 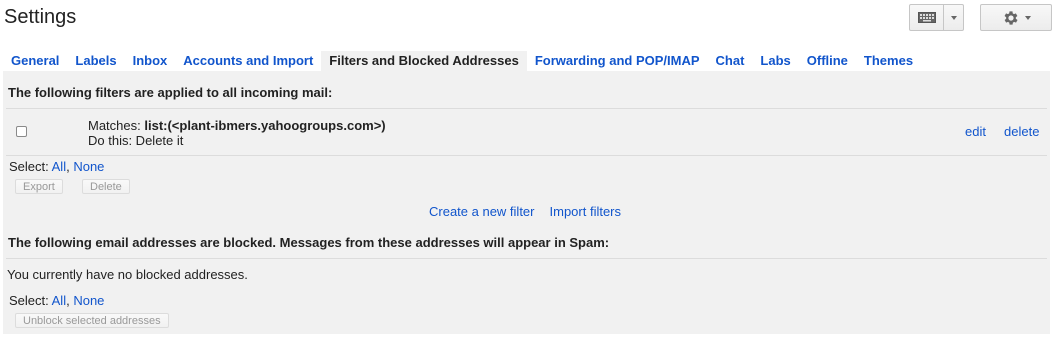 I want to click on gear-icon, so click(x=1011, y=17).